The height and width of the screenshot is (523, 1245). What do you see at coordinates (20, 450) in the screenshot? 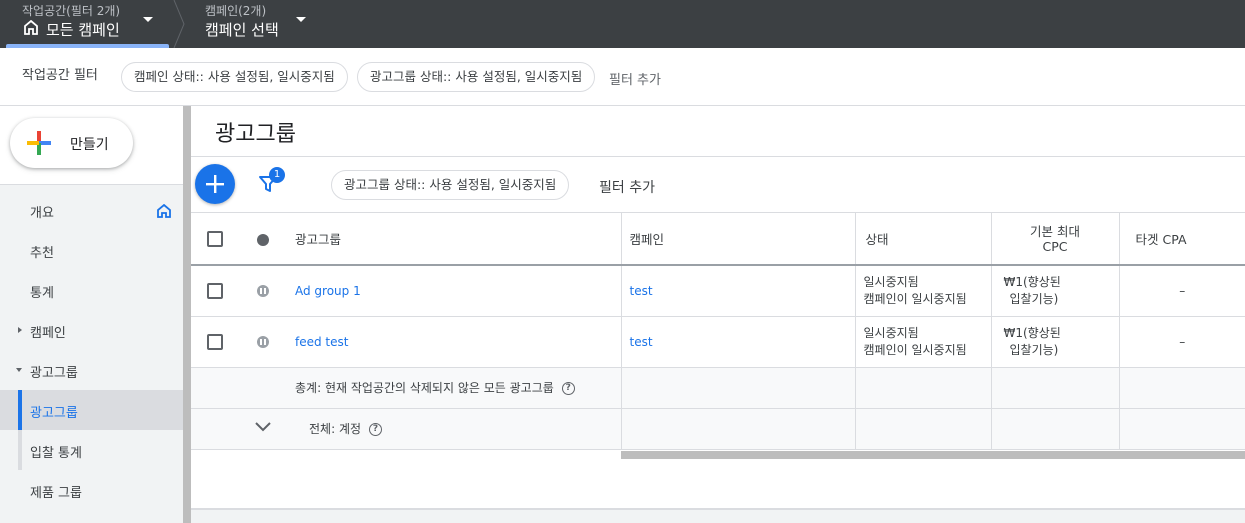
I see `submenu-indicator` at bounding box center [20, 450].